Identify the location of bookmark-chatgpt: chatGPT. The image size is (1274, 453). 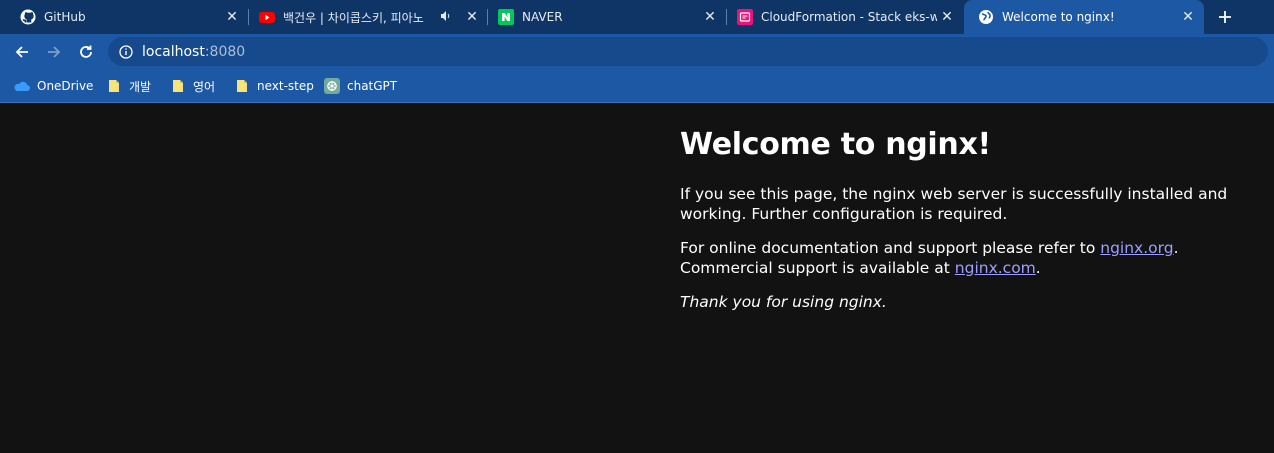
(360, 86).